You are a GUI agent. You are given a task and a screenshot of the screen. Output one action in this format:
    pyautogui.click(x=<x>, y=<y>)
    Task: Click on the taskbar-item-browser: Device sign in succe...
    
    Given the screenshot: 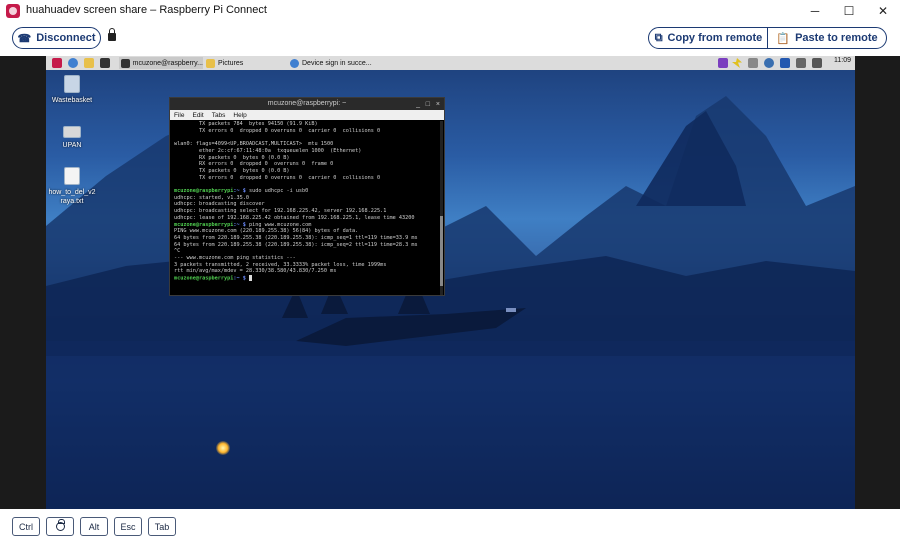 What is the action you would take?
    pyautogui.click(x=333, y=63)
    